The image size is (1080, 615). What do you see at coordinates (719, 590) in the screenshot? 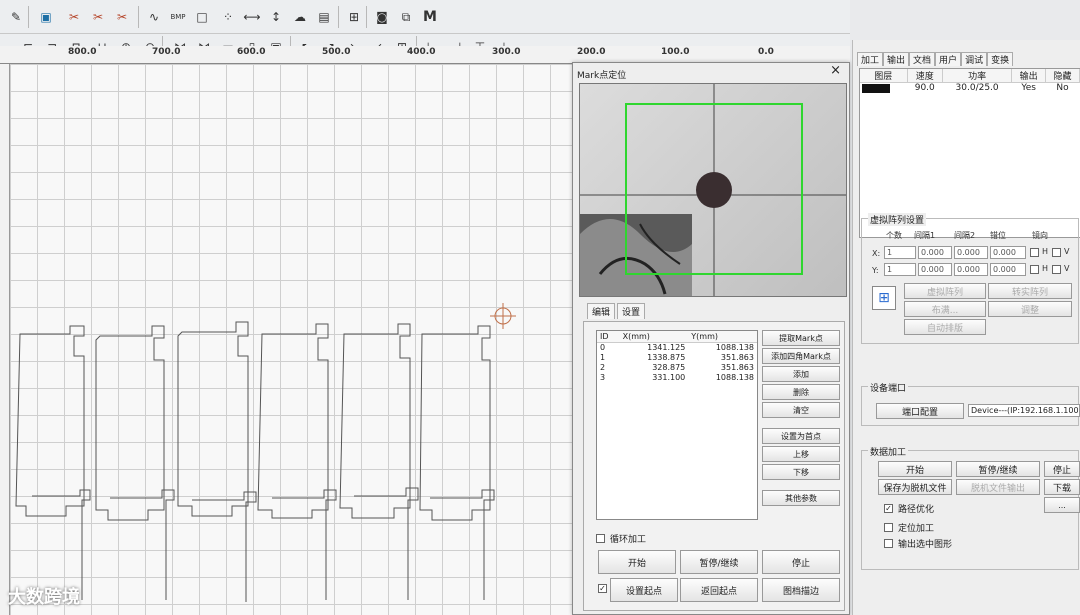
I see `return-origin-button: 返回起点` at bounding box center [719, 590].